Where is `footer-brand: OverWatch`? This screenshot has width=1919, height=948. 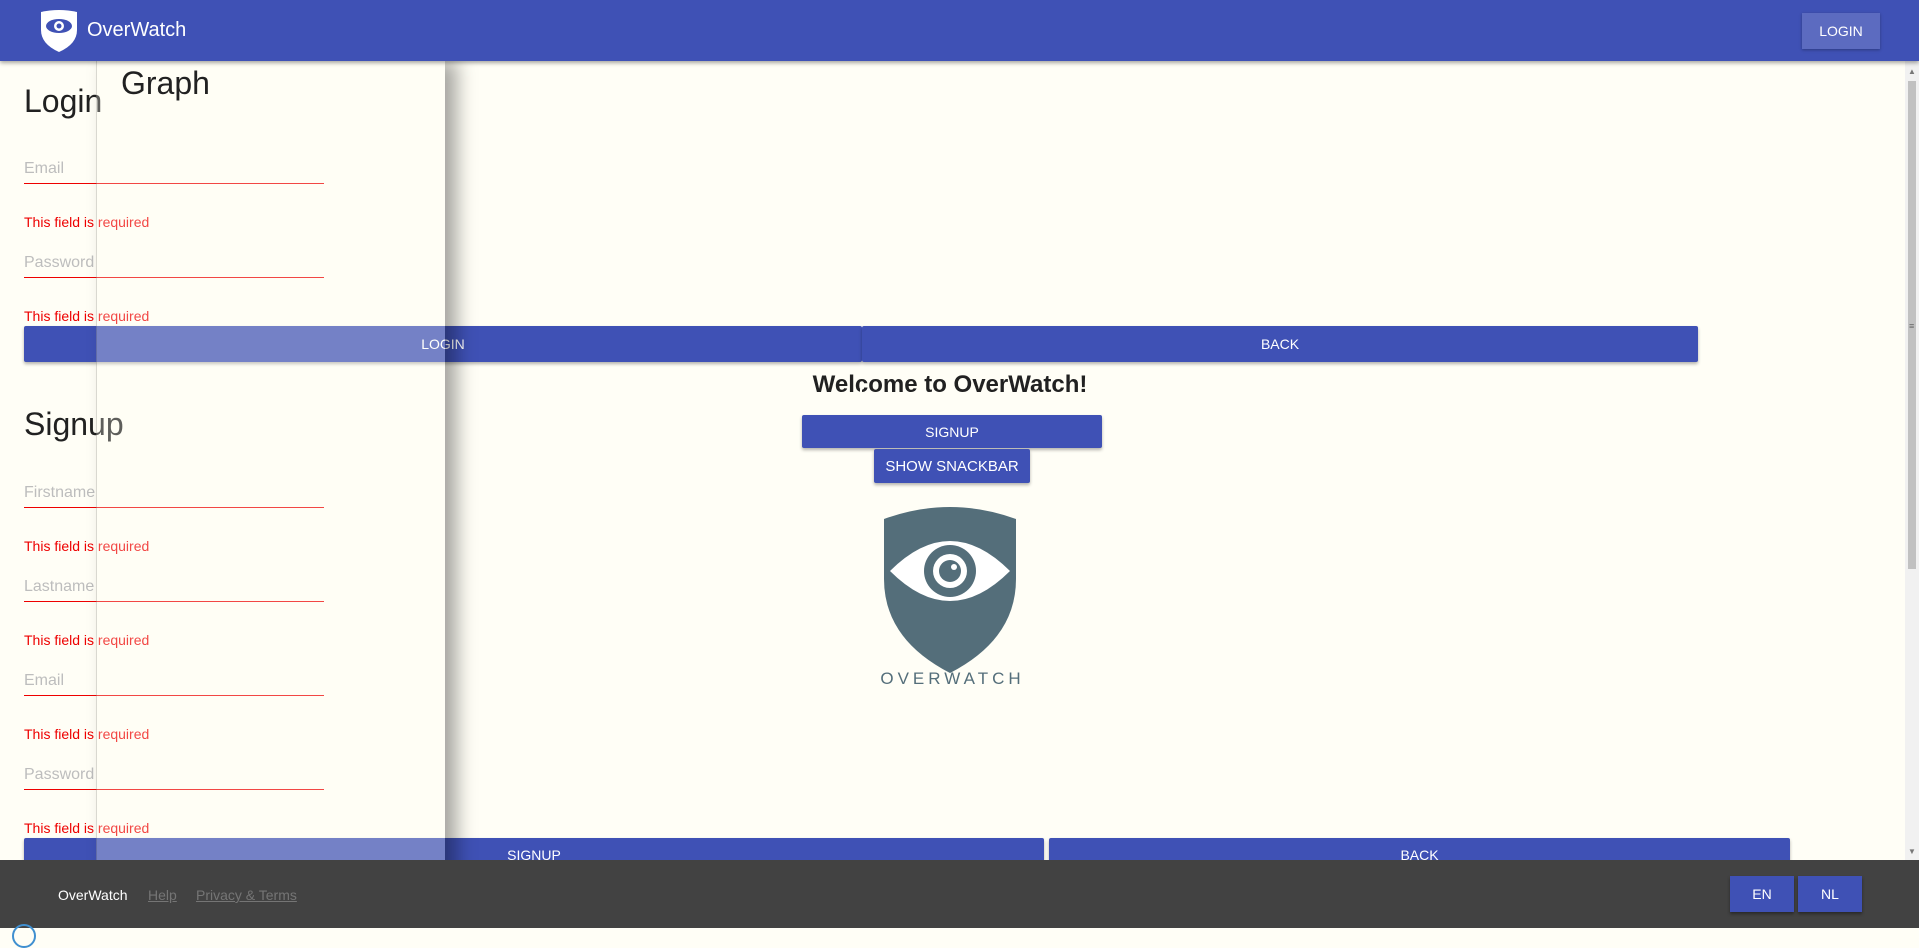 footer-brand: OverWatch is located at coordinates (93, 895).